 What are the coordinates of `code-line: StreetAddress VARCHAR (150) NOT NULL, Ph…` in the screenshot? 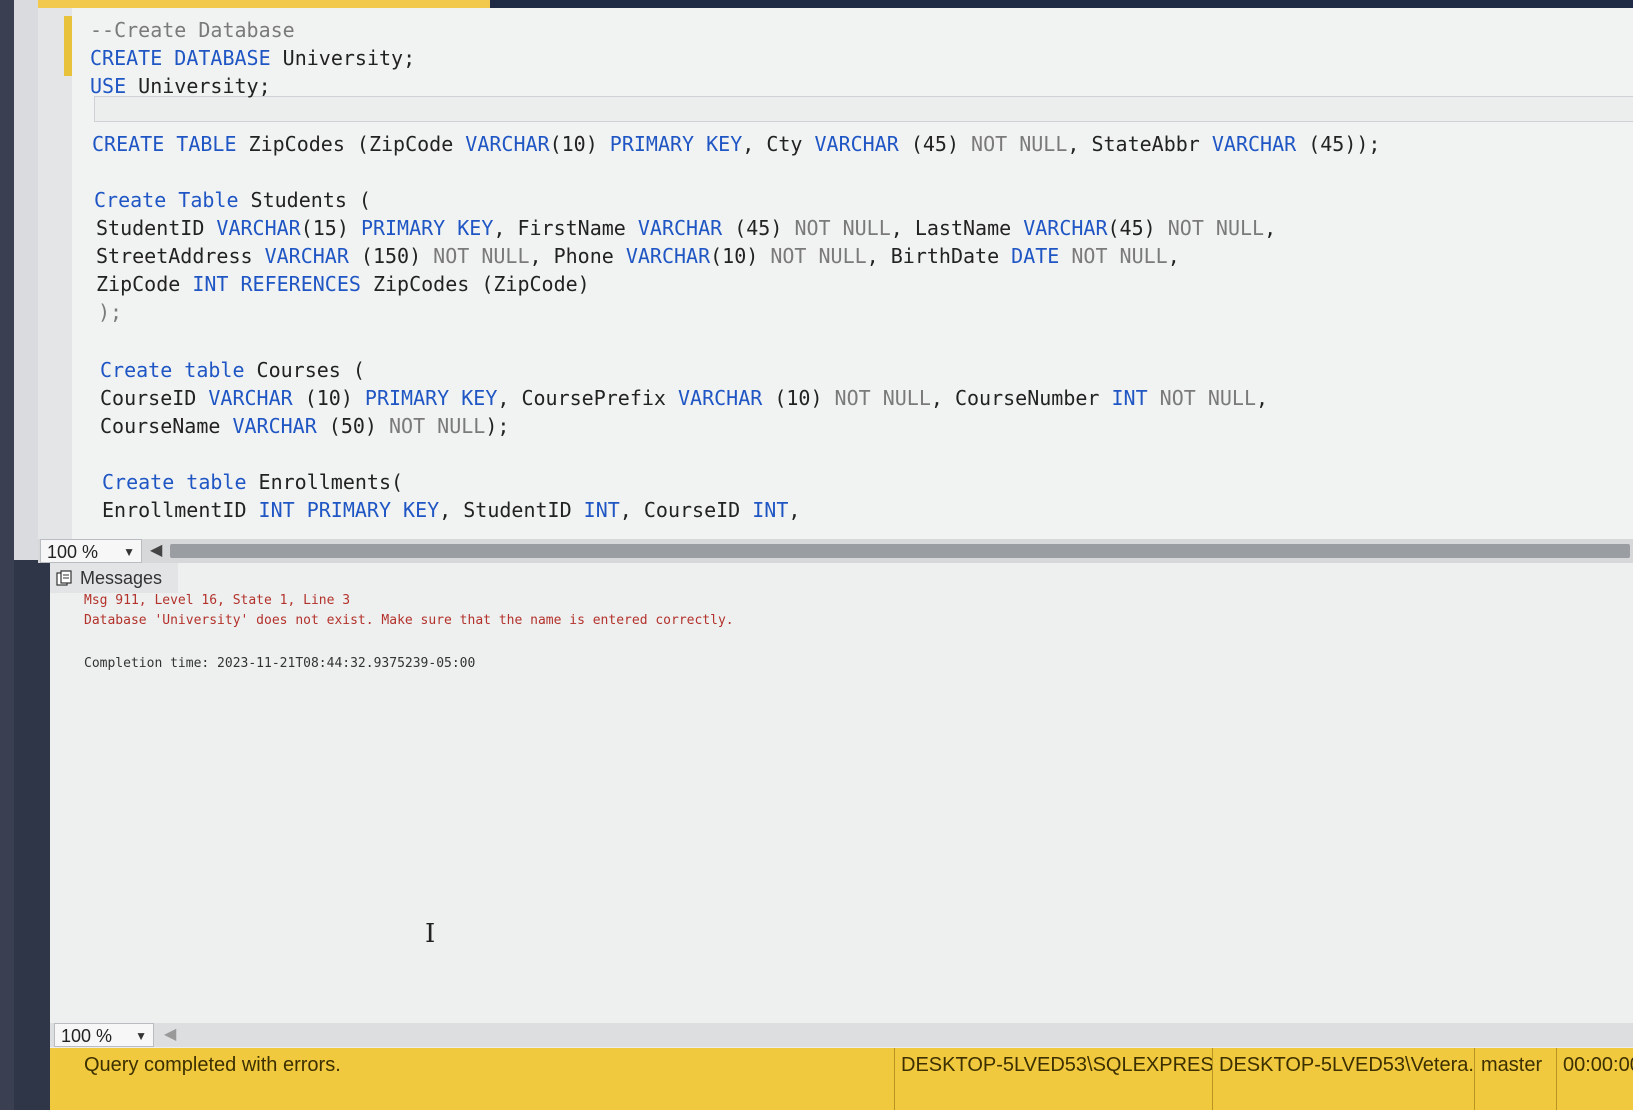 It's located at (638, 256).